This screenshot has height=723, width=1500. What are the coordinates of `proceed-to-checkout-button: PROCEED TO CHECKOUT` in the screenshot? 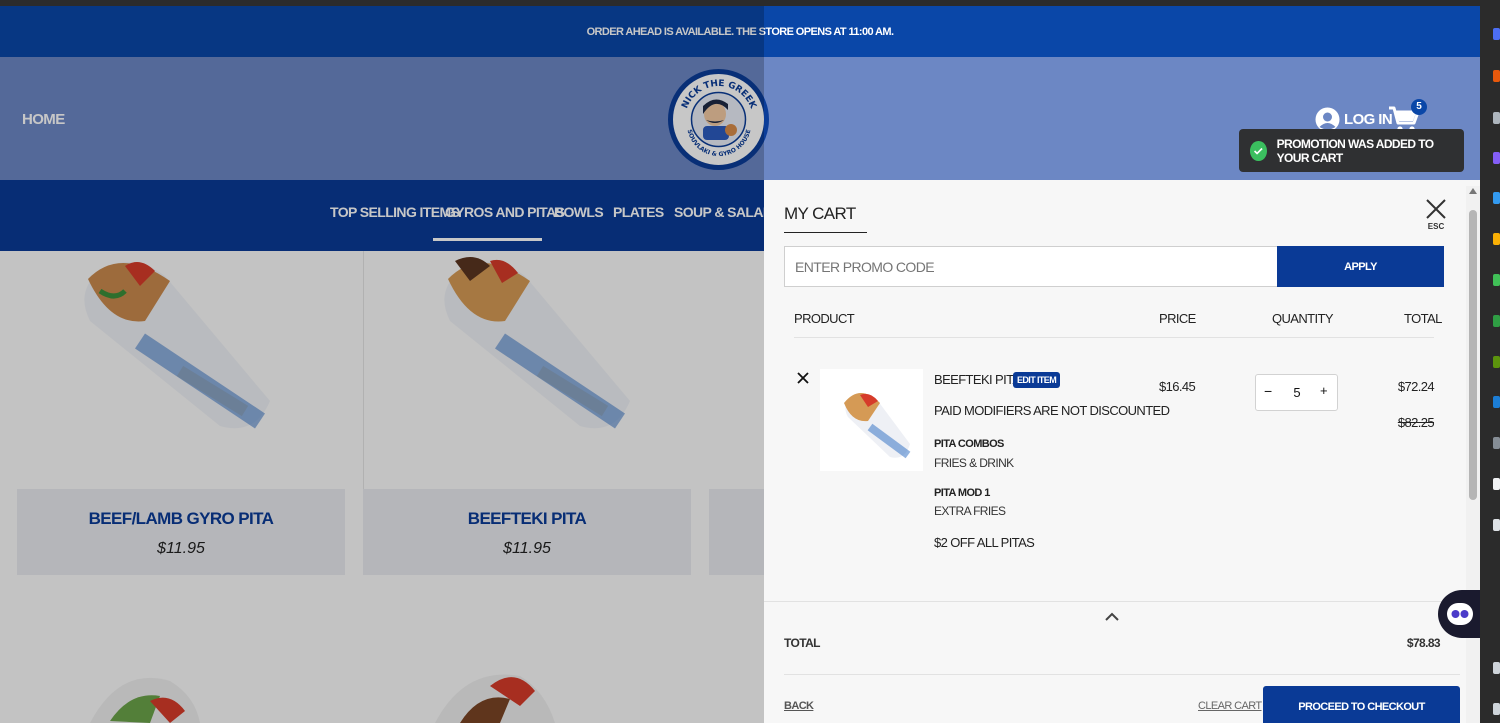 It's located at (1361, 704).